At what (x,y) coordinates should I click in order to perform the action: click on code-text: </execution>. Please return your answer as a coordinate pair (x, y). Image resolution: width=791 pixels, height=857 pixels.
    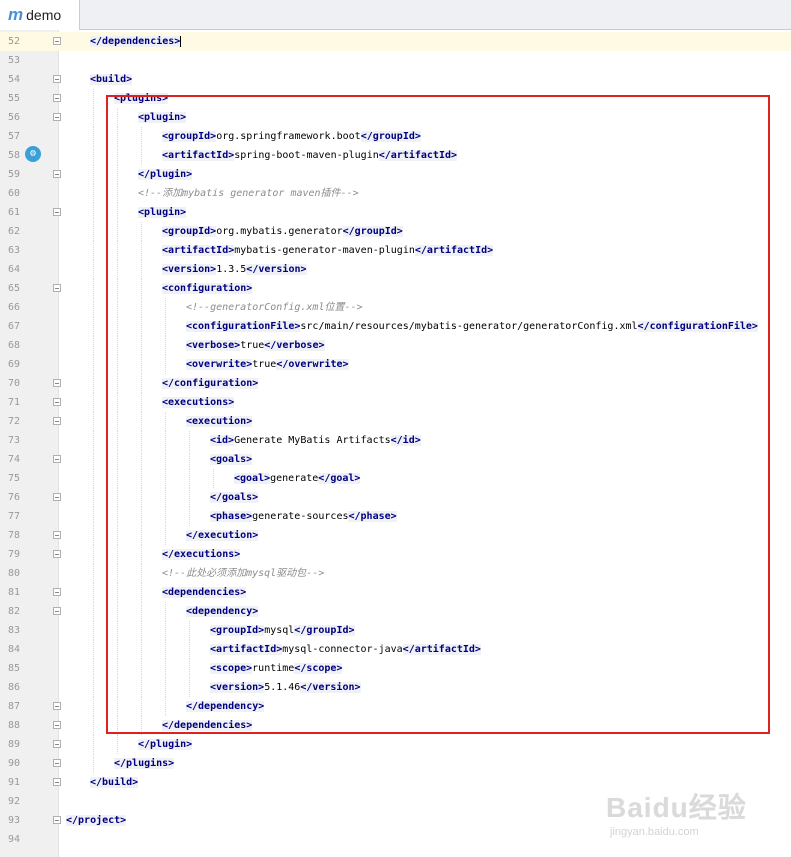
    Looking at the image, I should click on (222, 535).